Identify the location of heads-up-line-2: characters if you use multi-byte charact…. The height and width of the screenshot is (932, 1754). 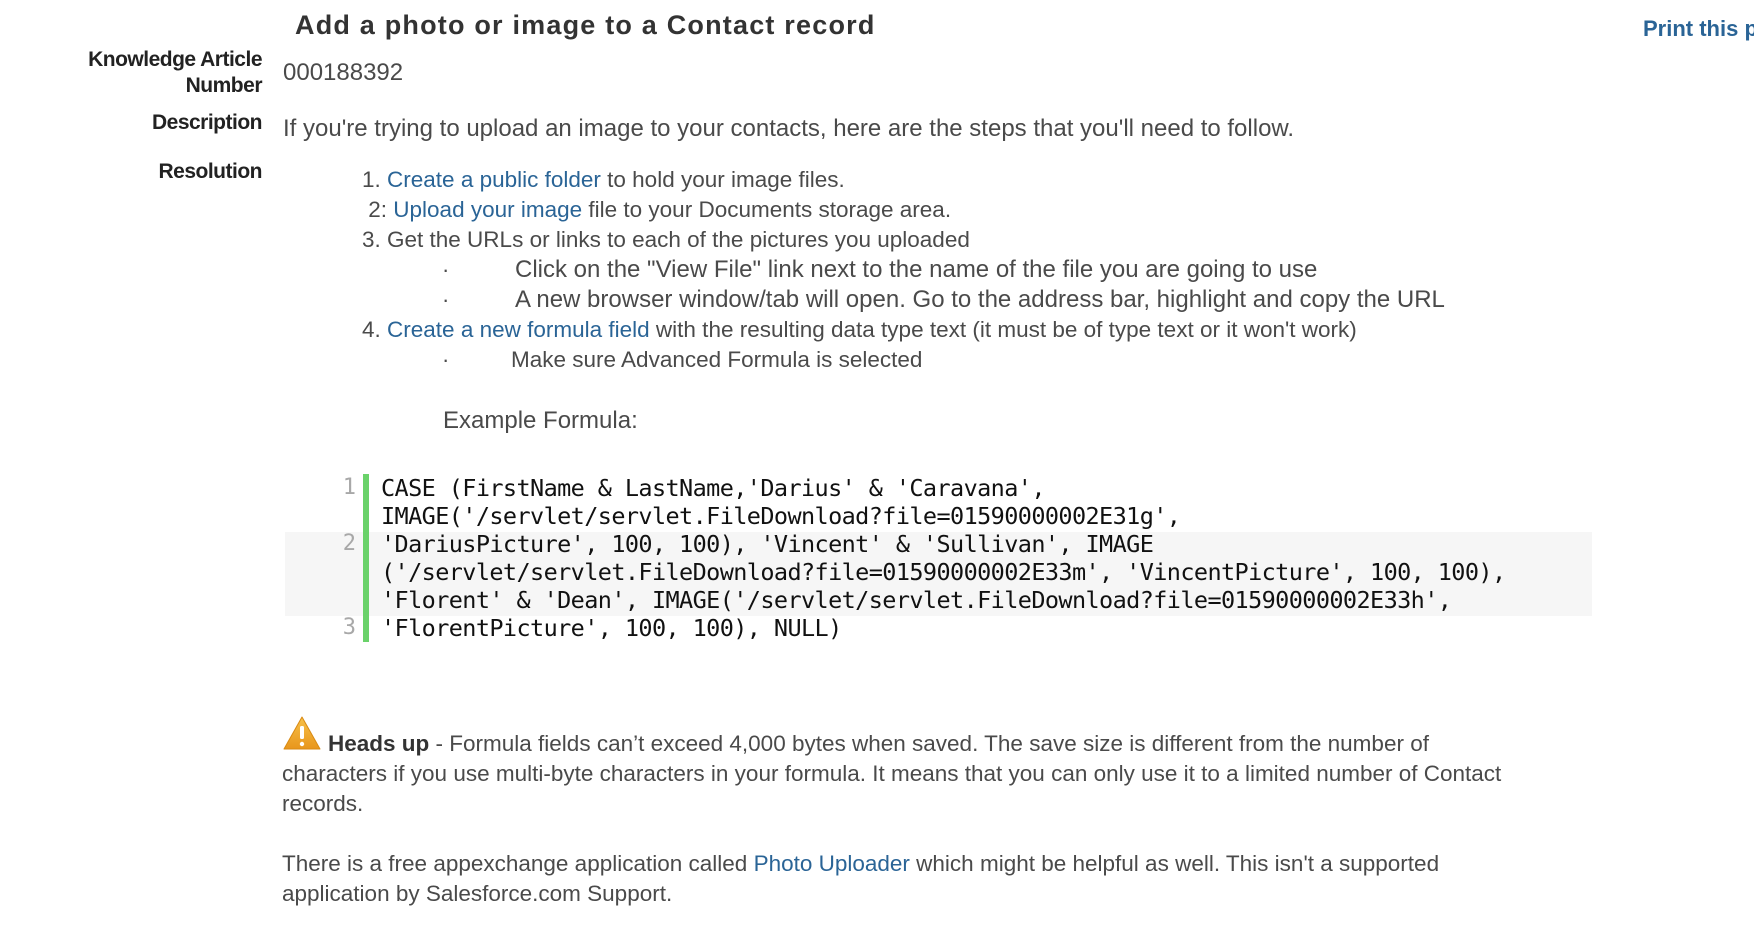
(892, 773).